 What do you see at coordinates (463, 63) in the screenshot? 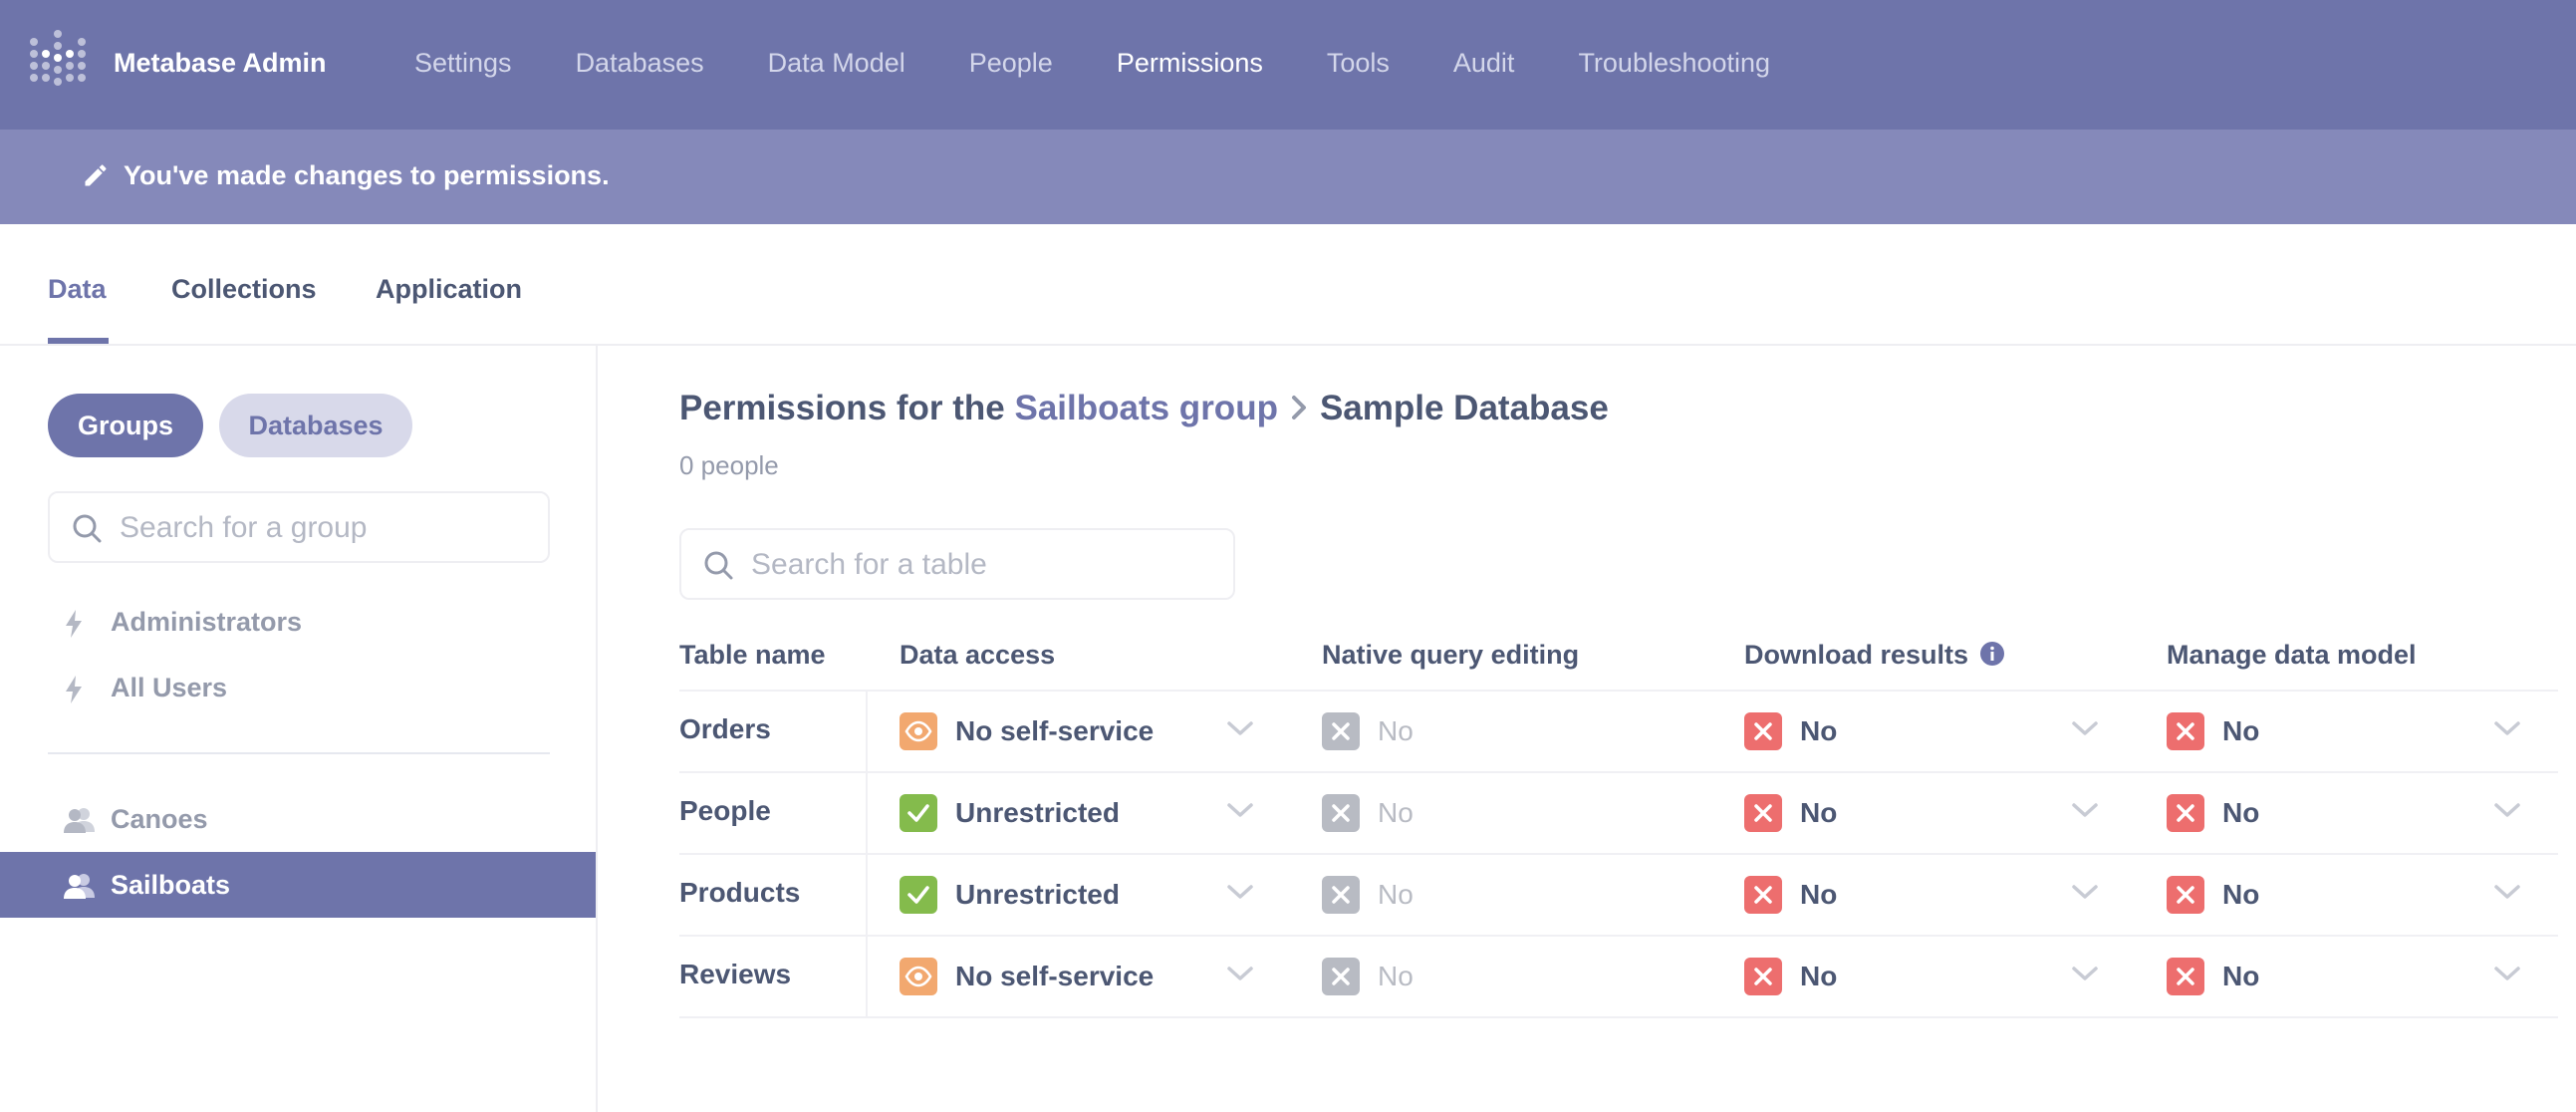
I see `nav-settings: Settings` at bounding box center [463, 63].